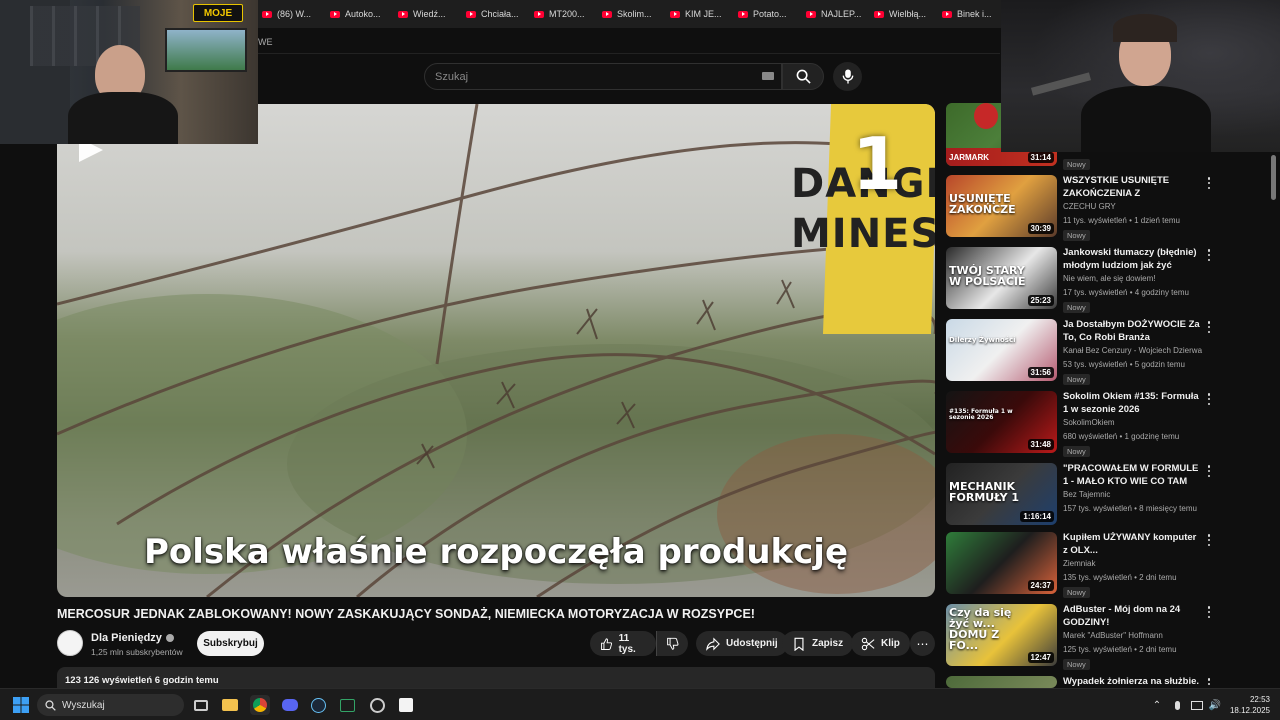 The width and height of the screenshot is (1280, 720). What do you see at coordinates (1250, 705) in the screenshot?
I see `system-clock: 22:53 18.12.2025` at bounding box center [1250, 705].